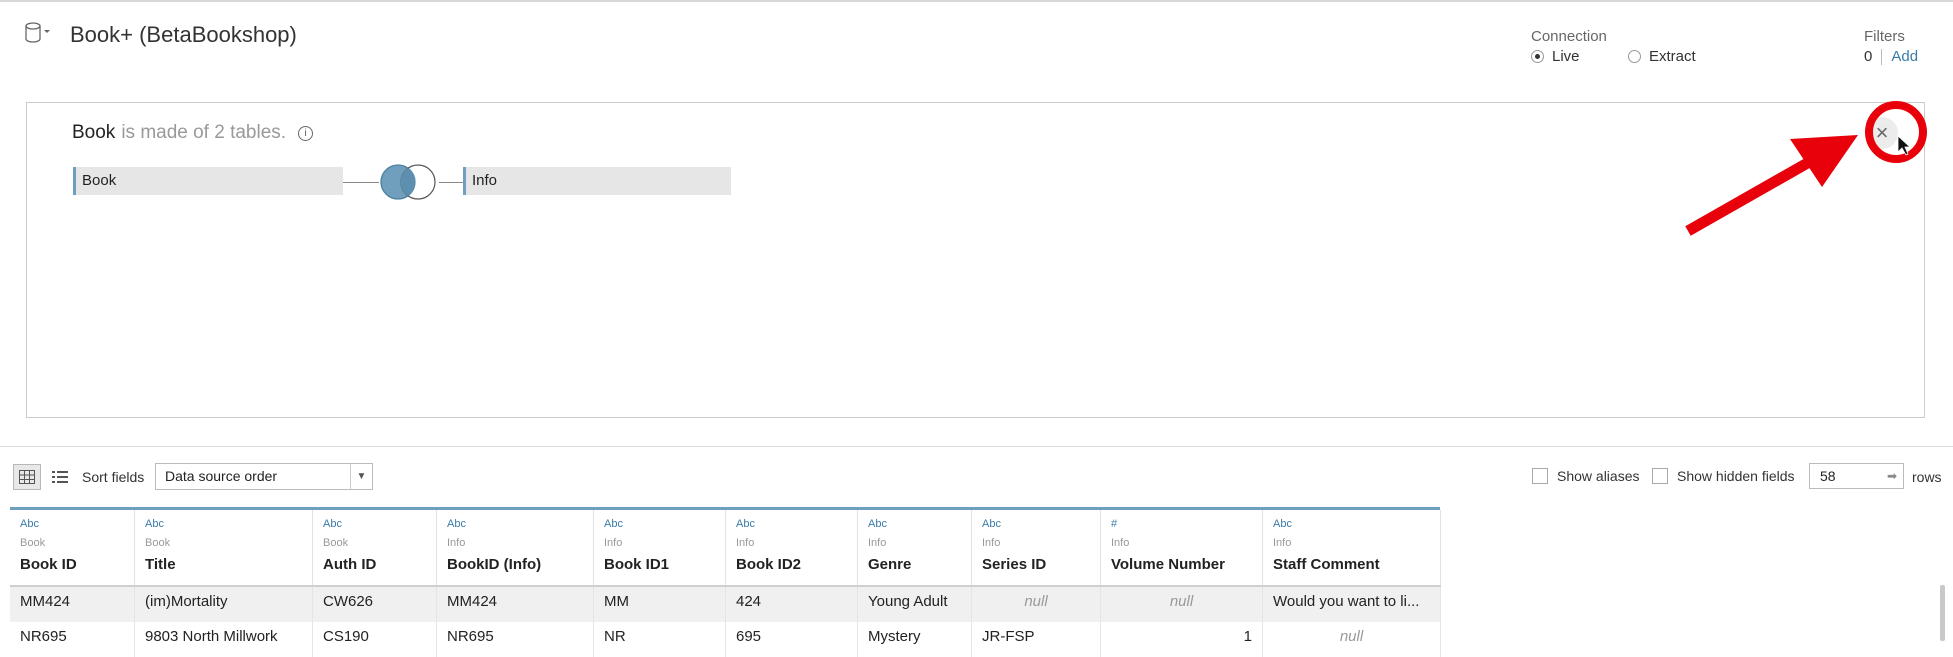 The image size is (1953, 657). Describe the element at coordinates (660, 604) in the screenshot. I see `table-cell: MM` at that location.